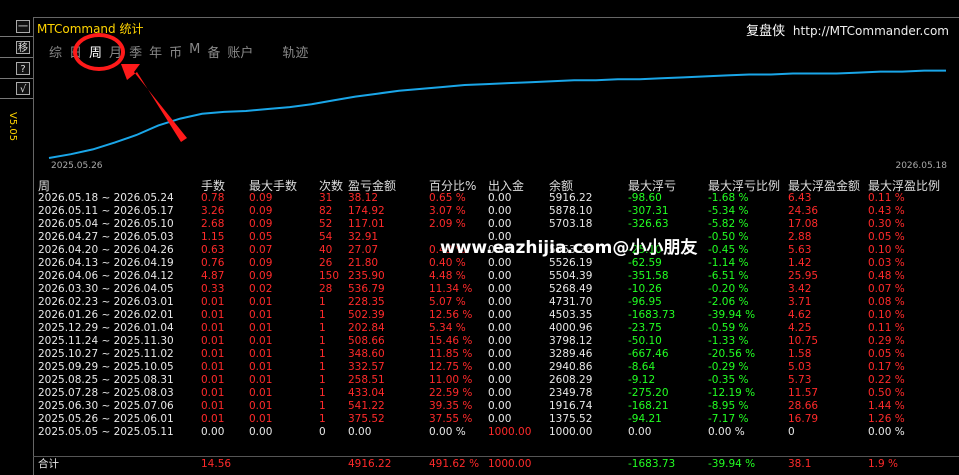 The width and height of the screenshot is (959, 475). Describe the element at coordinates (366, 315) in the screenshot. I see `table-cell: 502.39` at that location.